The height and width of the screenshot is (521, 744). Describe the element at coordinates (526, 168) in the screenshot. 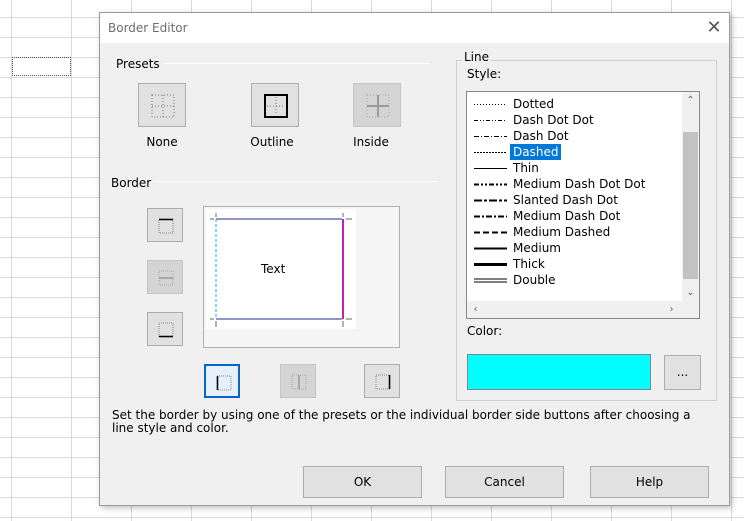

I see `line-style-label: Thin` at that location.